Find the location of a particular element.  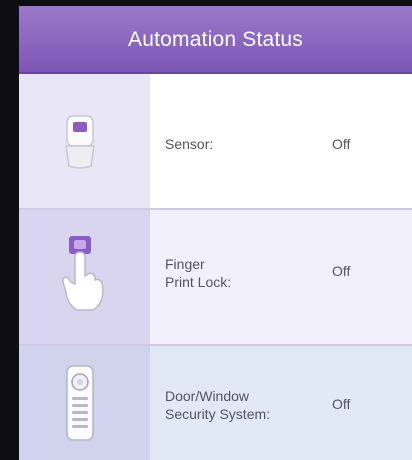

keypad-remote-icon is located at coordinates (80, 403).